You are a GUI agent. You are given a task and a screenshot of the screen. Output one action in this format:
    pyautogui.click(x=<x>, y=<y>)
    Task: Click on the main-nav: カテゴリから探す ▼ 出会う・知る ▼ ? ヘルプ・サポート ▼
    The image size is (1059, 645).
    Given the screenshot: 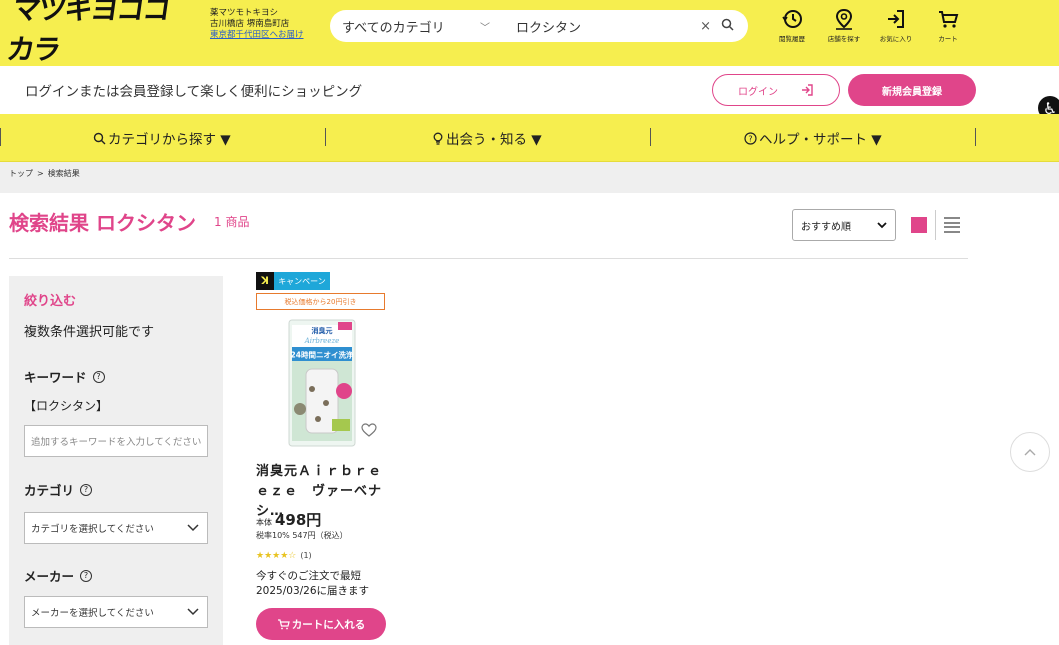 What is the action you would take?
    pyautogui.click(x=529, y=138)
    